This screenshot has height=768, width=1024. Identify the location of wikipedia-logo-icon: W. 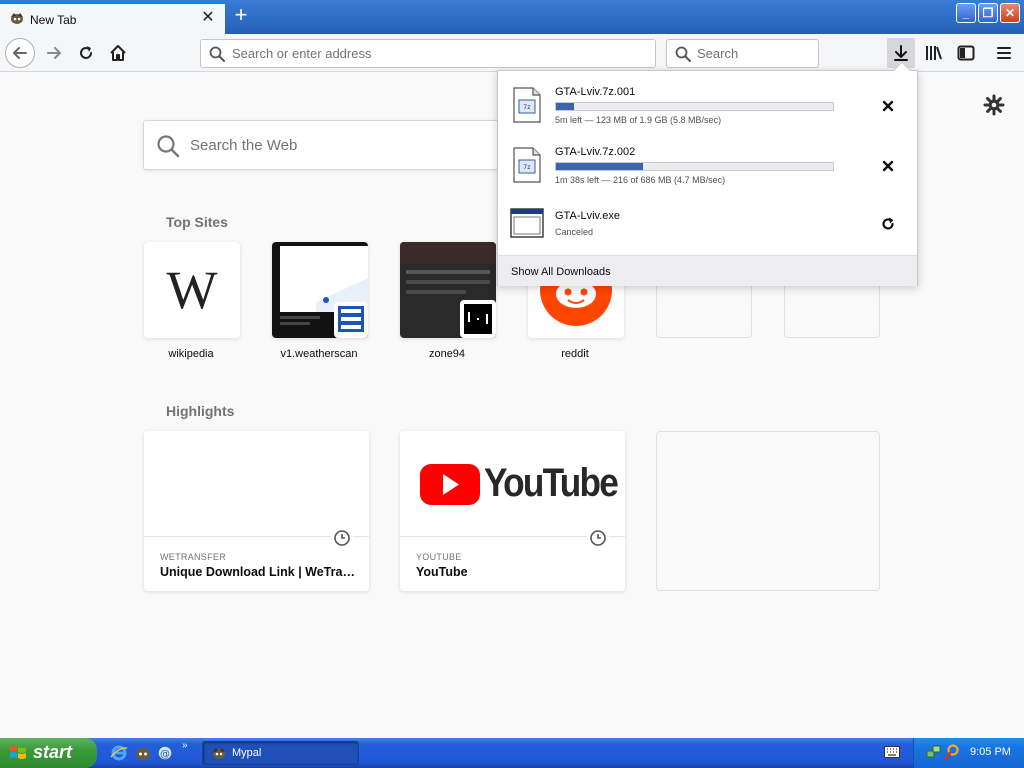
(192, 290).